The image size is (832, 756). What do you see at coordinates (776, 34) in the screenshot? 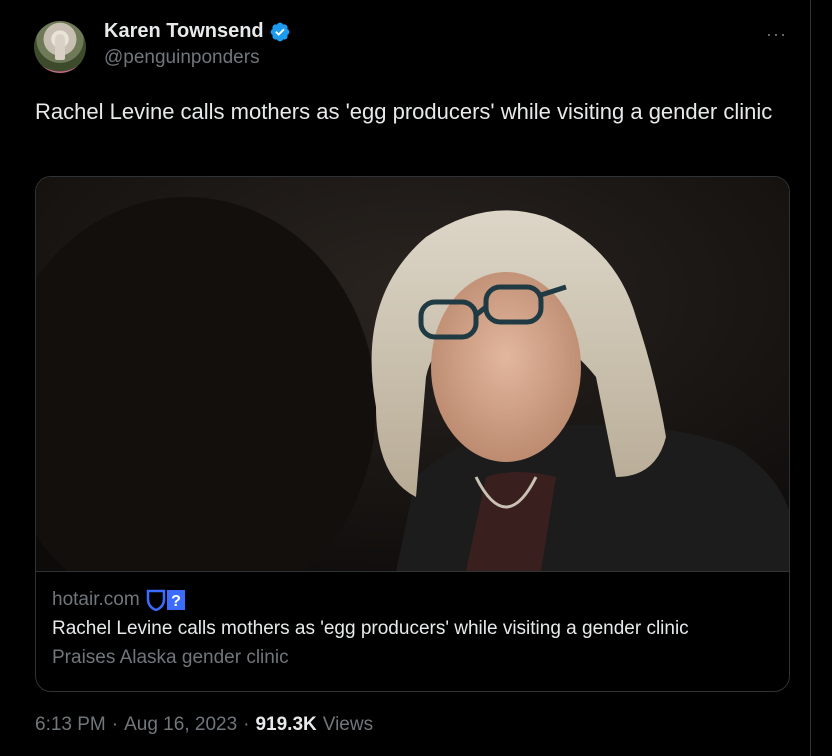
I see `more-options-button: ···` at bounding box center [776, 34].